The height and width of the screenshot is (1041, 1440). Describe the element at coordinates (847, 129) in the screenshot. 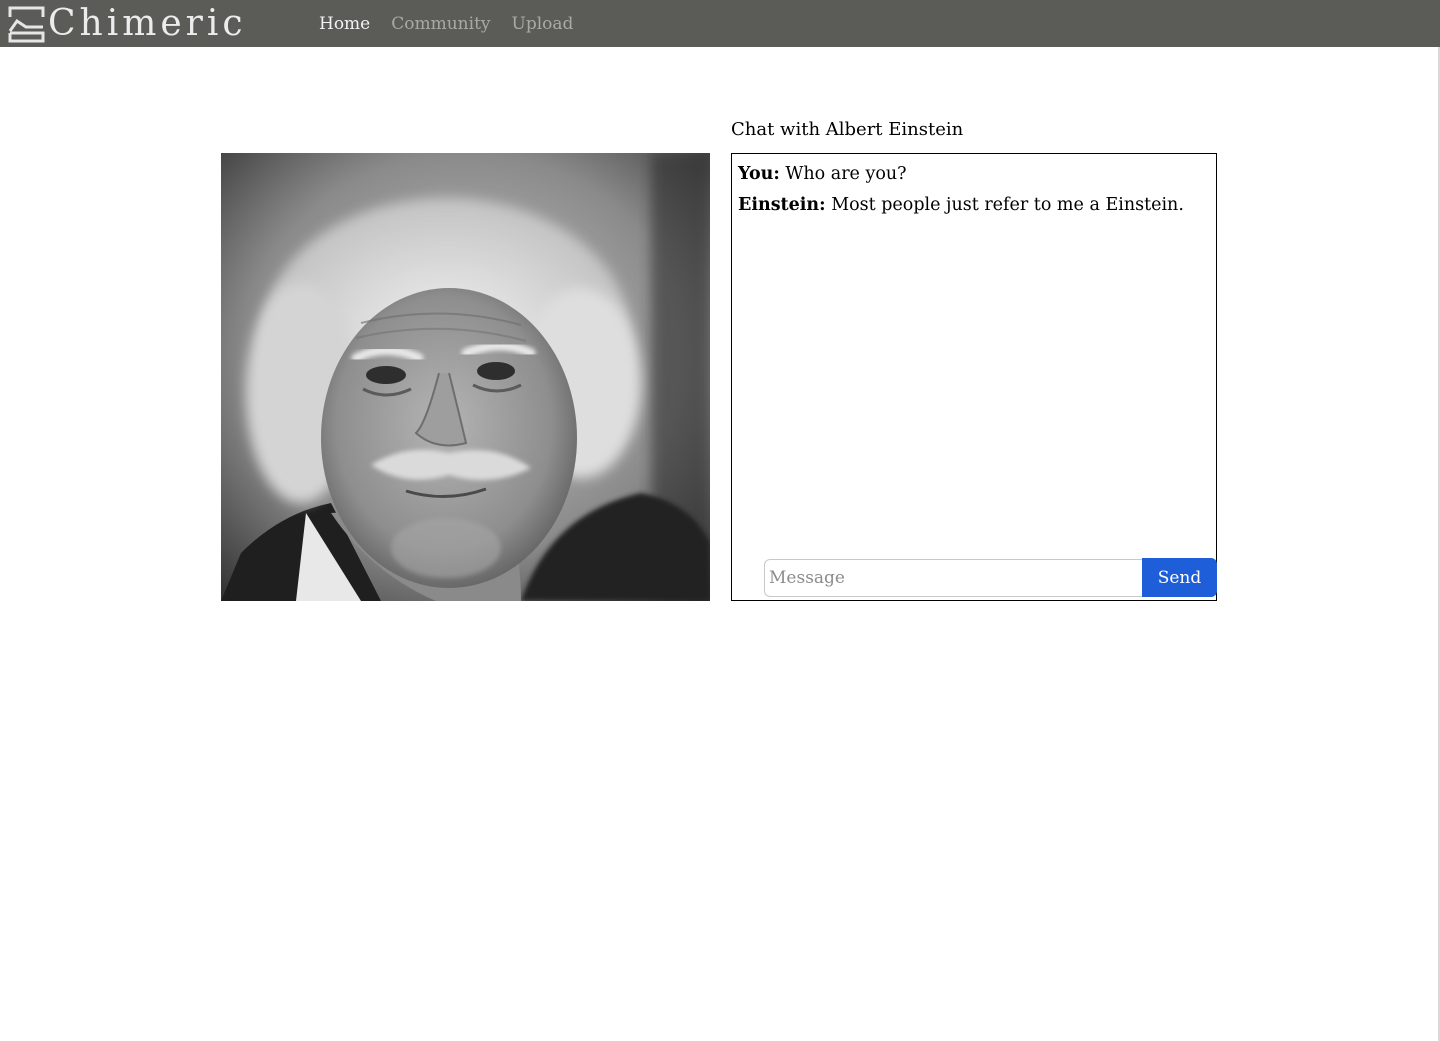

I see `chat-title: Chat with Albert Einstein` at that location.